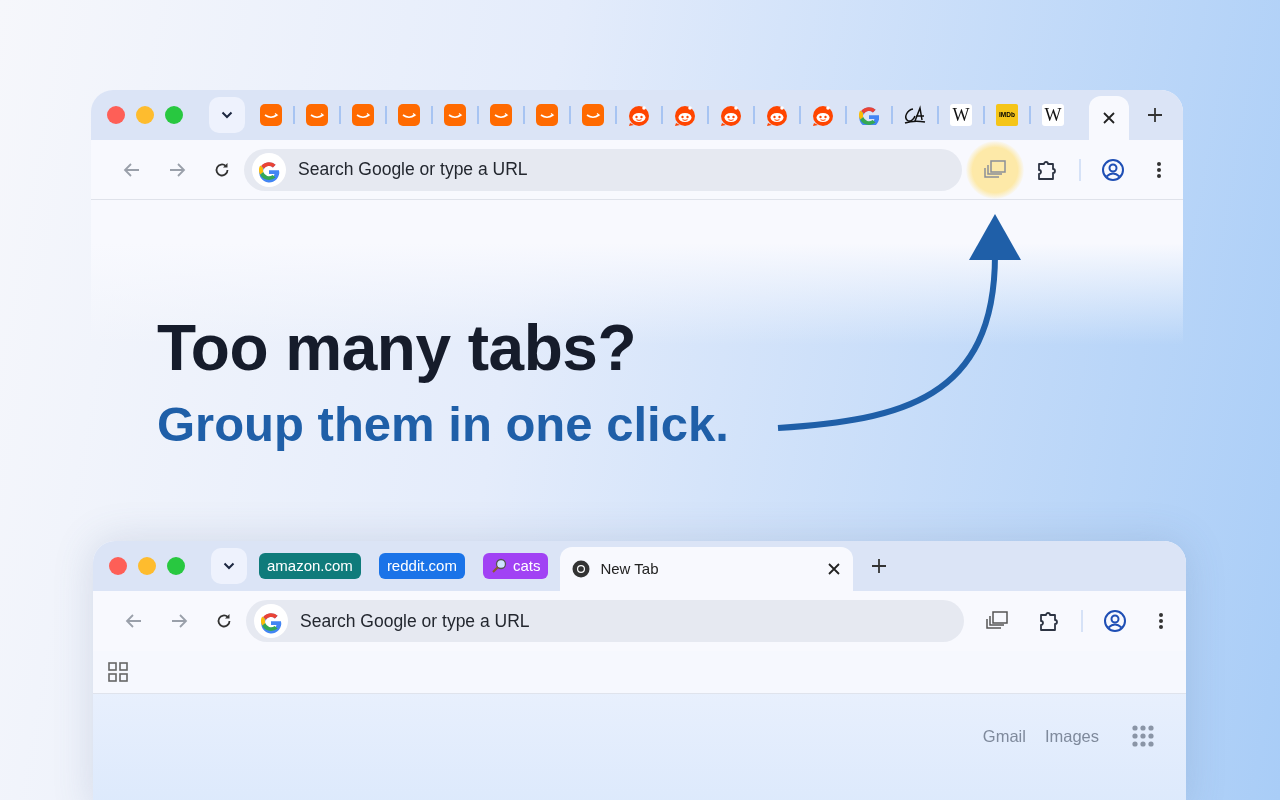 The height and width of the screenshot is (800, 1280). Describe the element at coordinates (443, 424) in the screenshot. I see `subheadline: Group them in one click.` at that location.